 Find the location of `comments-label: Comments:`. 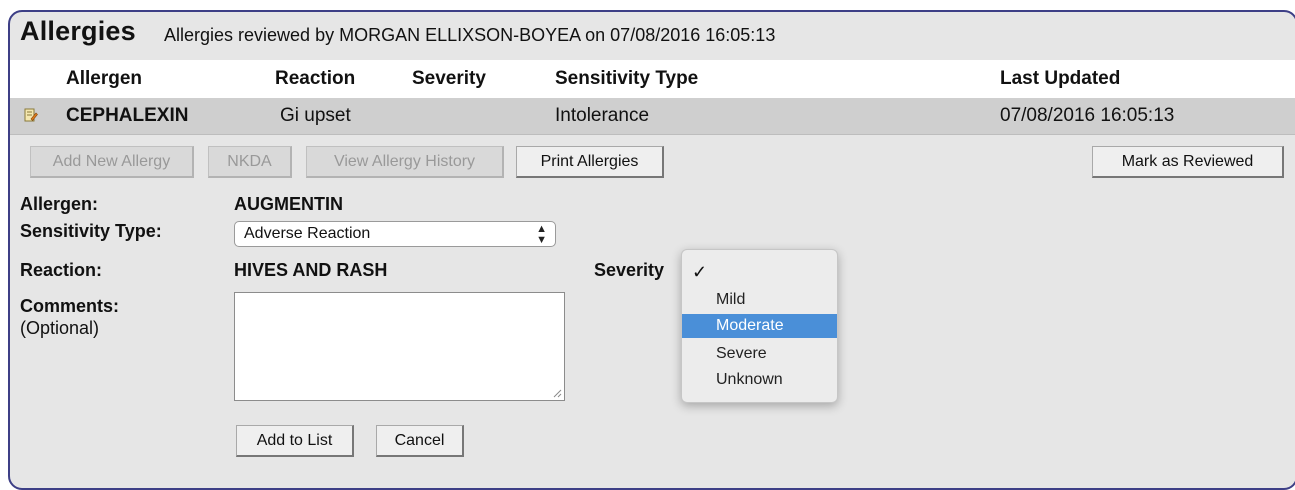

comments-label: Comments: is located at coordinates (70, 306).